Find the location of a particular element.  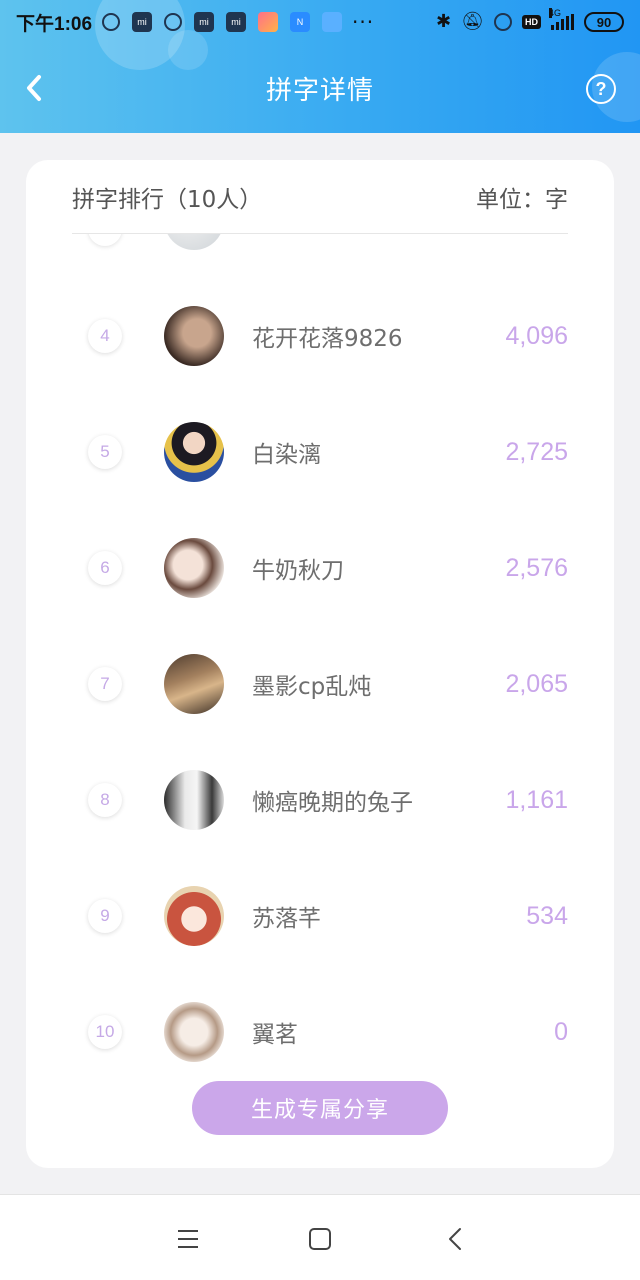

word-count: 2,065 is located at coordinates (536, 683).